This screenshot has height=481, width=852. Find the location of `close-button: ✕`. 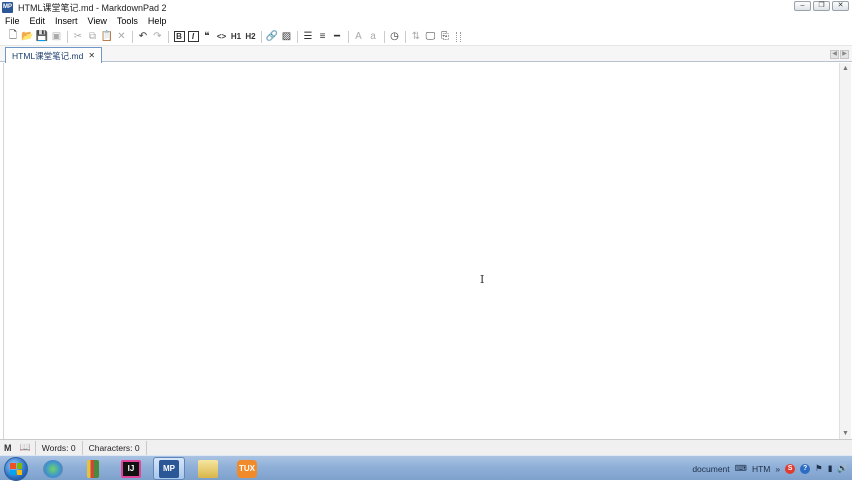

close-button: ✕ is located at coordinates (840, 6).